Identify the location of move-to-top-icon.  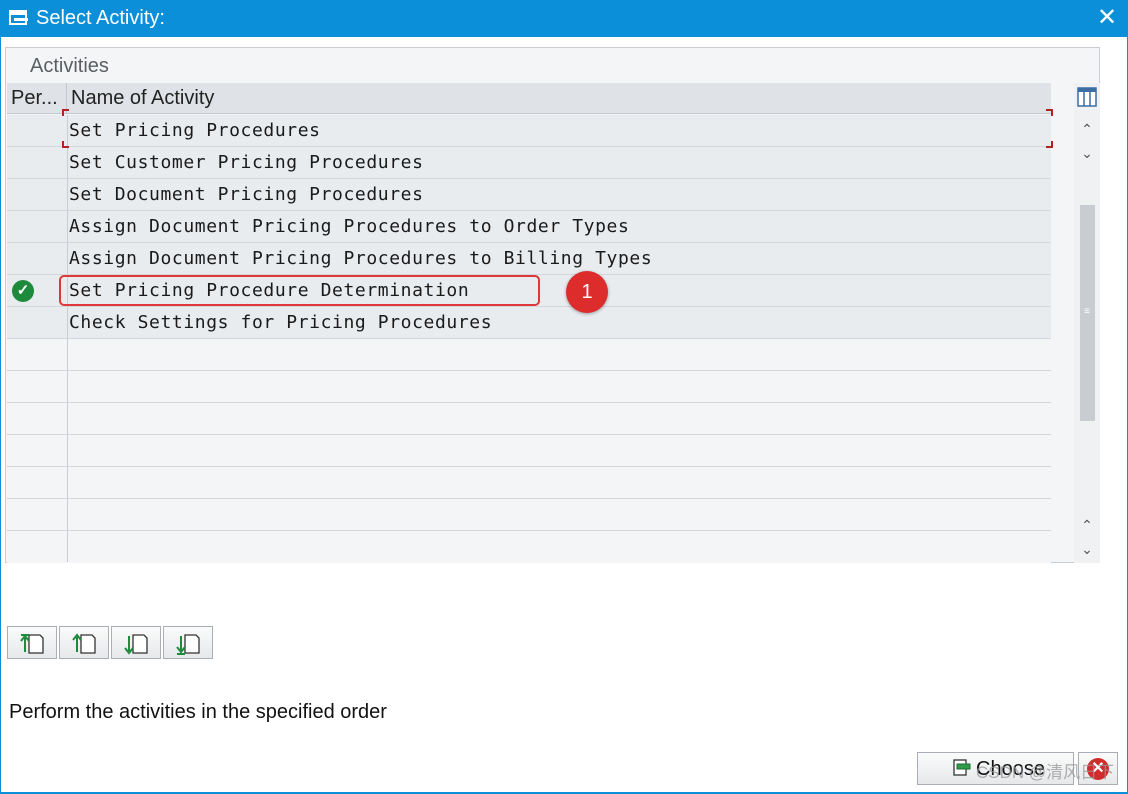
(32, 644).